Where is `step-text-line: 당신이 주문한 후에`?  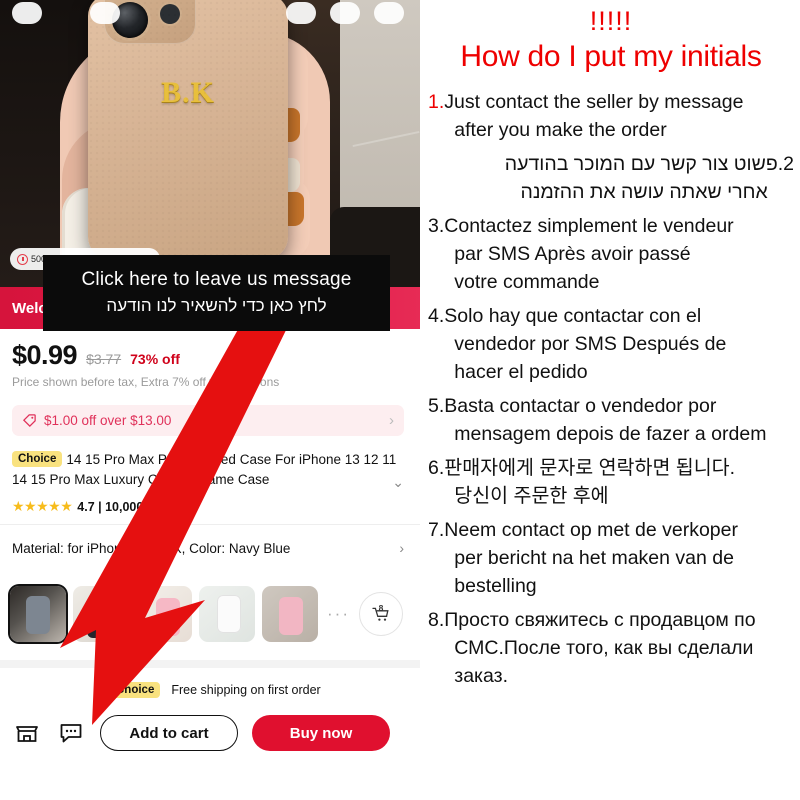
step-text-line: 당신이 주문한 후에 is located at coordinates (531, 496).